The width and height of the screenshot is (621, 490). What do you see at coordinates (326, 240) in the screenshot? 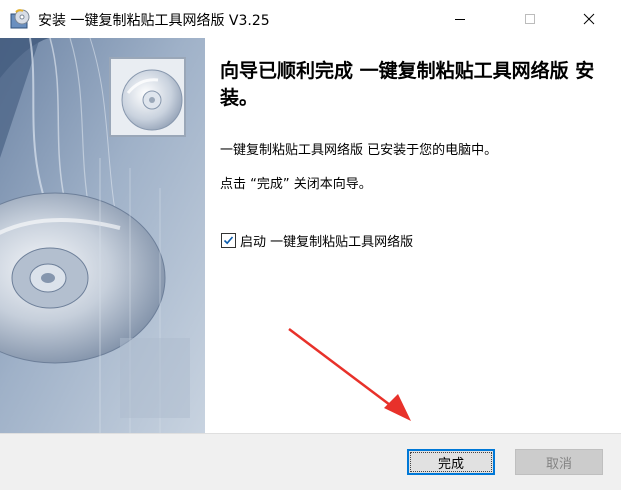
I see `launch-checkbox-label: 启动 一键复制粘贴工具网络版` at bounding box center [326, 240].